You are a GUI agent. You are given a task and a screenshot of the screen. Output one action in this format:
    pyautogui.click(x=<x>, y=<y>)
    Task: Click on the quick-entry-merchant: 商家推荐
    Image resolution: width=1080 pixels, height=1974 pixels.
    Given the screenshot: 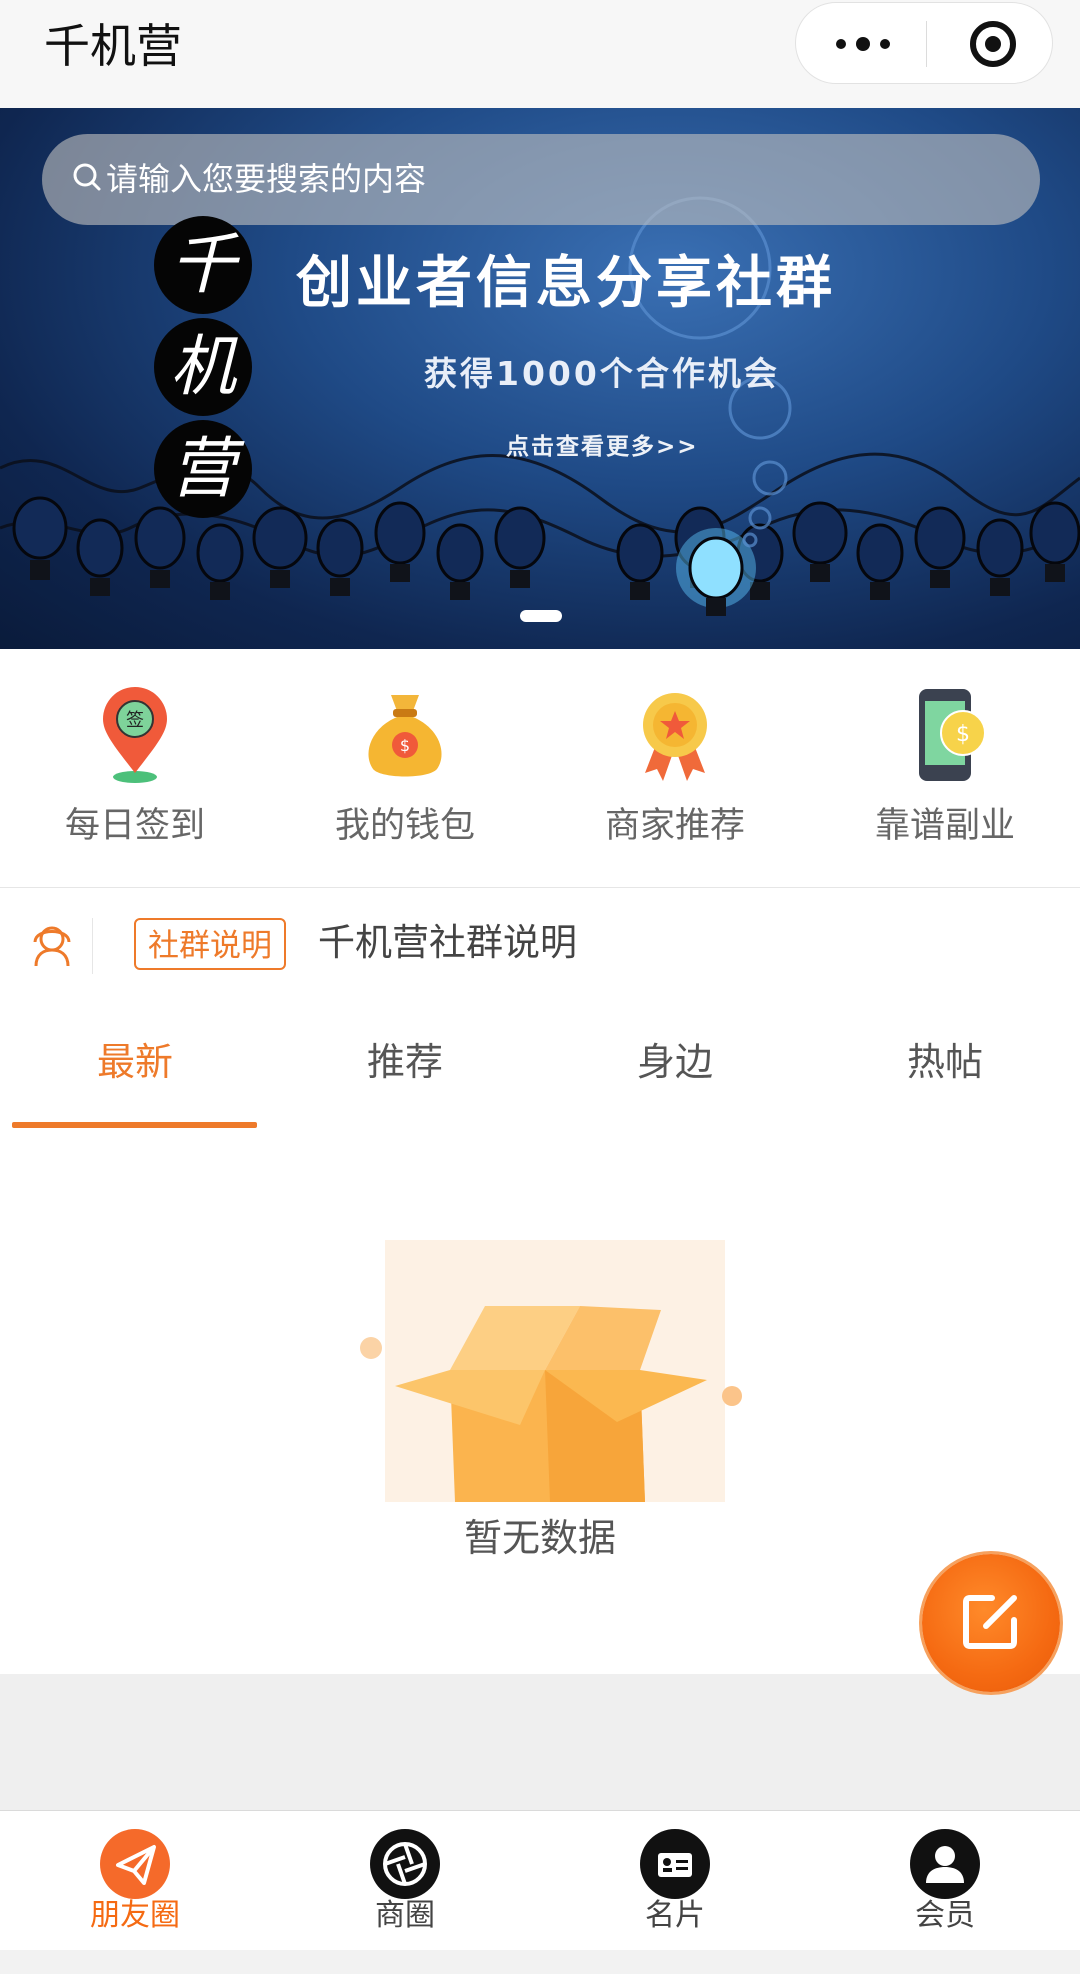 What is the action you would take?
    pyautogui.click(x=675, y=768)
    